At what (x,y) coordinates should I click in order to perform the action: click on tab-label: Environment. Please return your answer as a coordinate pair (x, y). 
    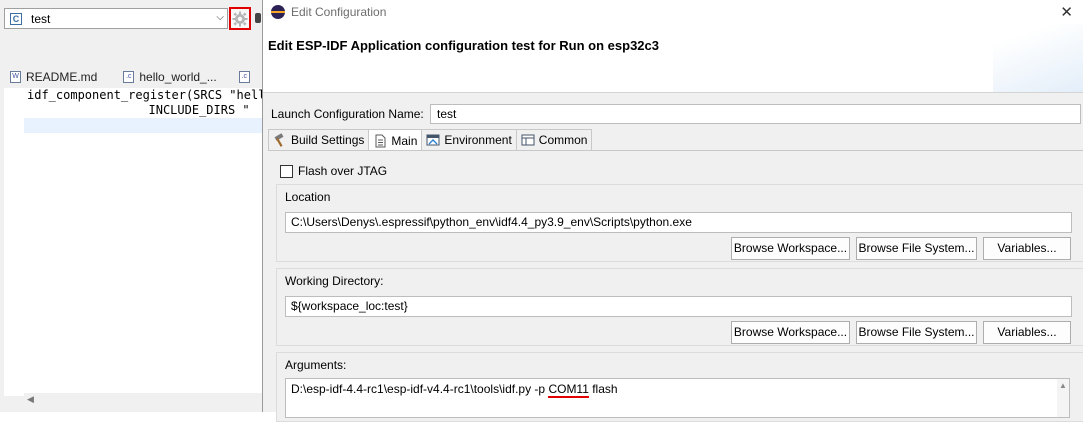
    Looking at the image, I should click on (478, 140).